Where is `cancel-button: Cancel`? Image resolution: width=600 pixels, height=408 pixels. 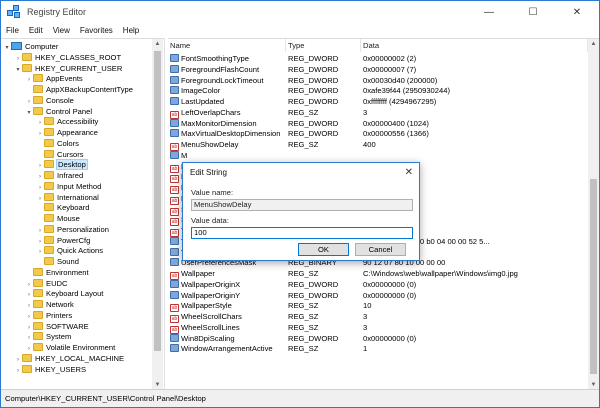
cancel-button: Cancel is located at coordinates (380, 249).